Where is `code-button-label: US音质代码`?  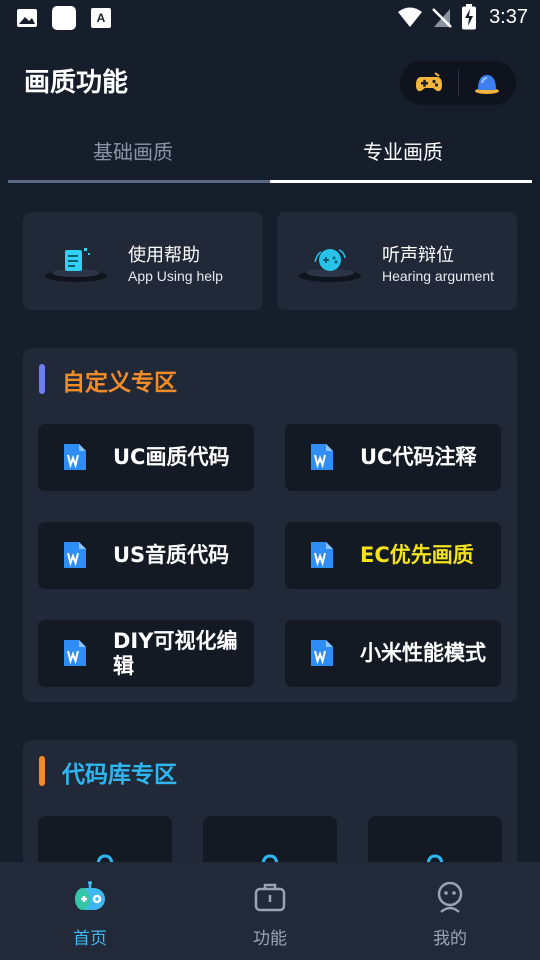 code-button-label: US音质代码 is located at coordinates (171, 555).